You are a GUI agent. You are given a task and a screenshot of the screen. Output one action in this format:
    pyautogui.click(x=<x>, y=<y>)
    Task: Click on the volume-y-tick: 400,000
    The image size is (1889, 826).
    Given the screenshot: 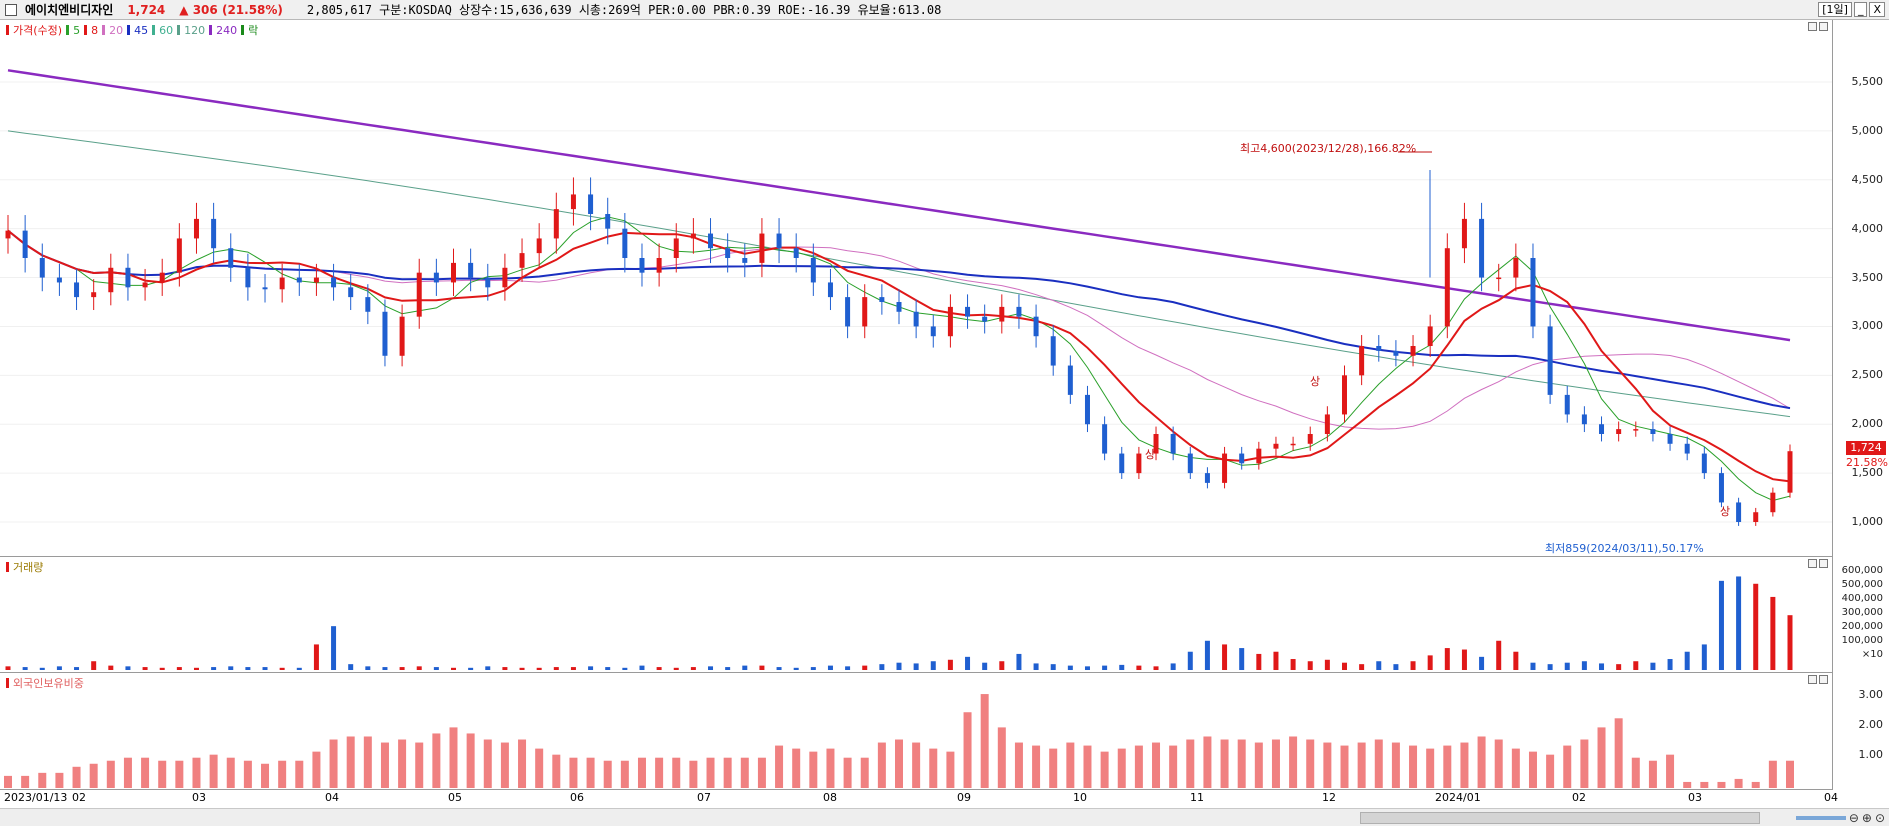 What is the action you would take?
    pyautogui.click(x=1862, y=598)
    